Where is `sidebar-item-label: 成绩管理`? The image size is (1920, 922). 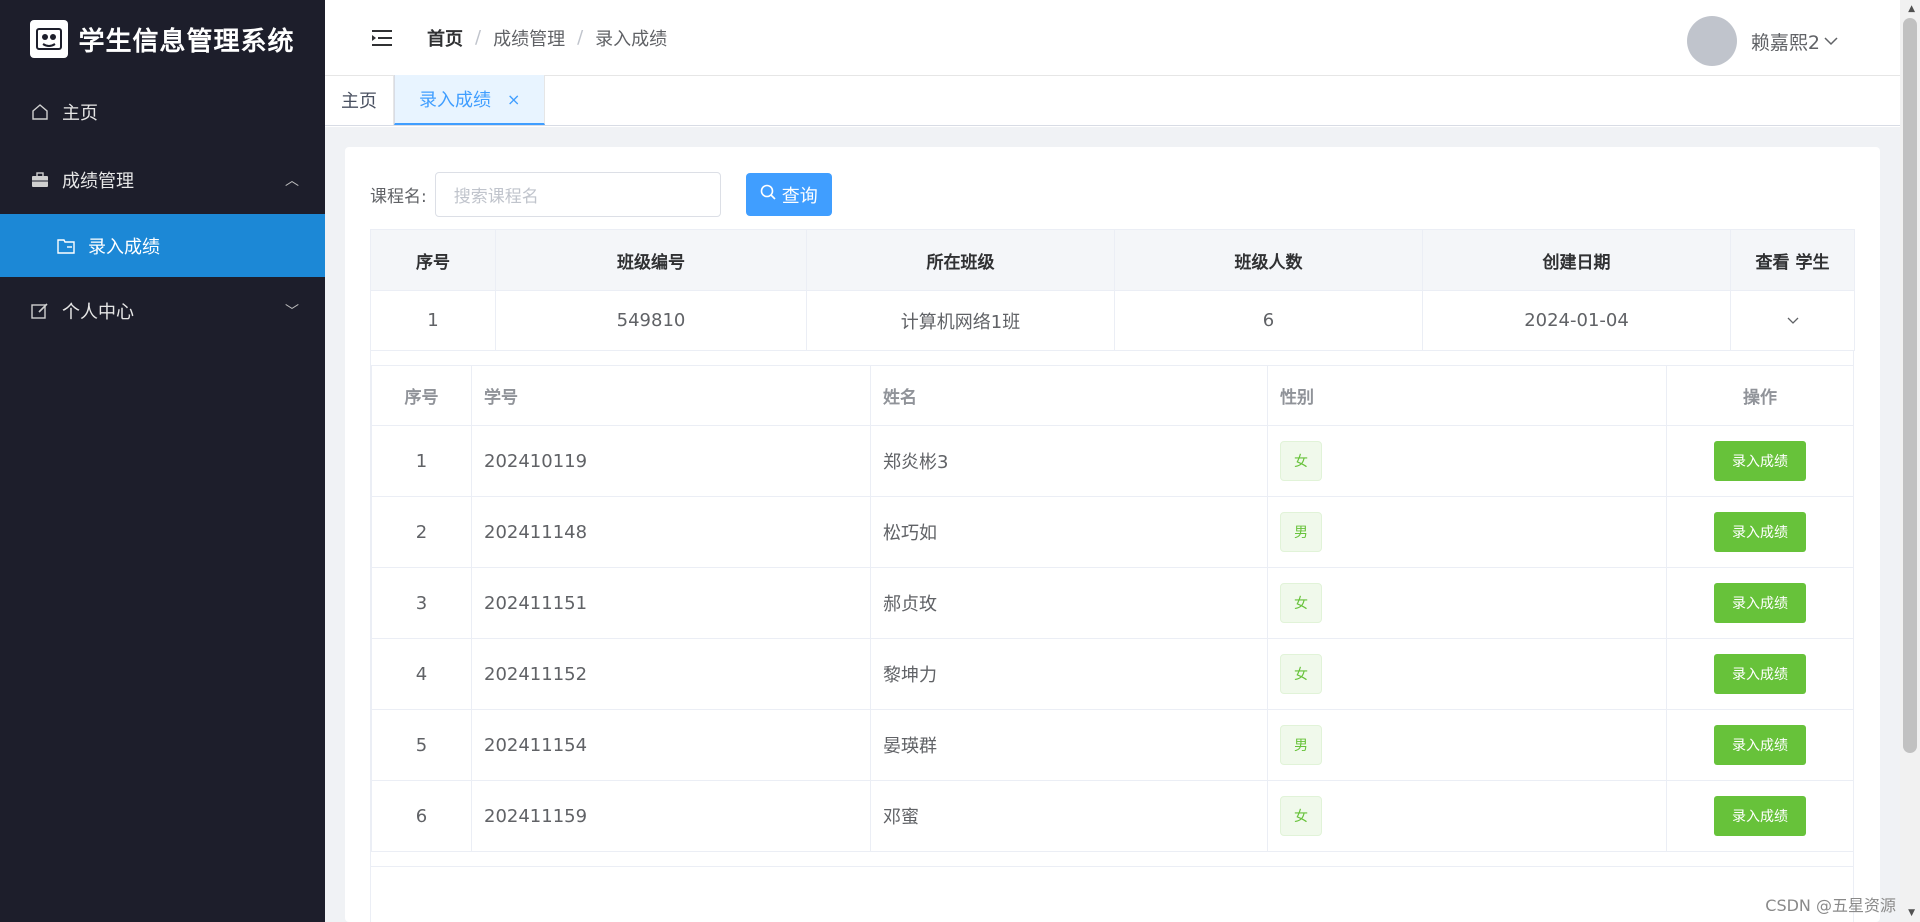
sidebar-item-label: 成绩管理 is located at coordinates (98, 181).